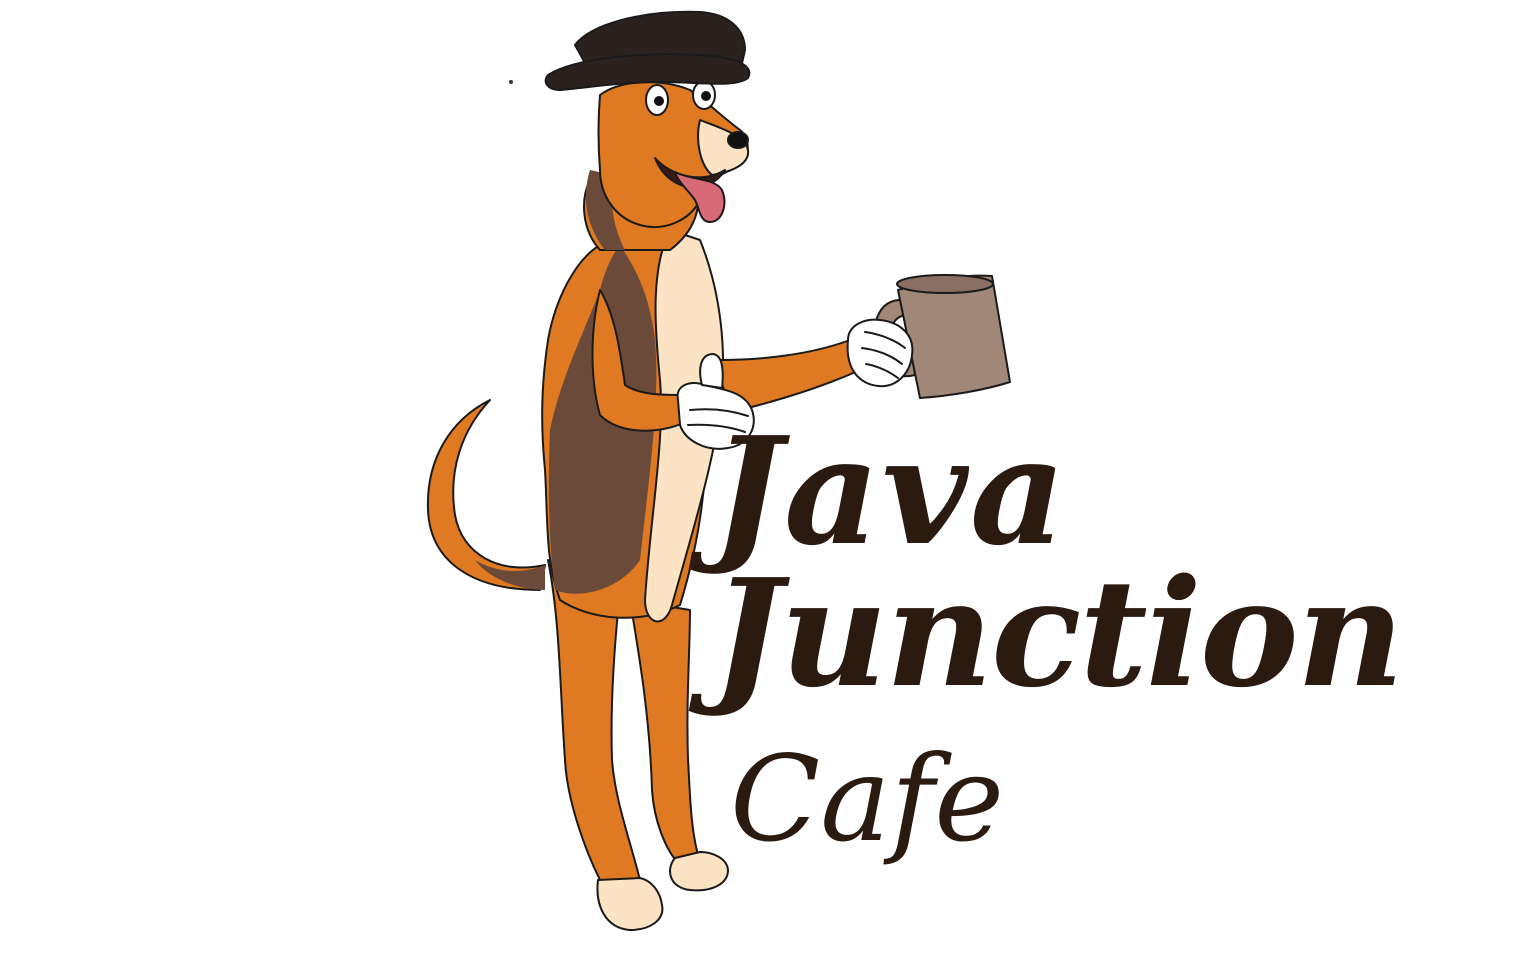 Image resolution: width=1520 pixels, height=966 pixels. I want to click on dog-tail, so click(486, 495).